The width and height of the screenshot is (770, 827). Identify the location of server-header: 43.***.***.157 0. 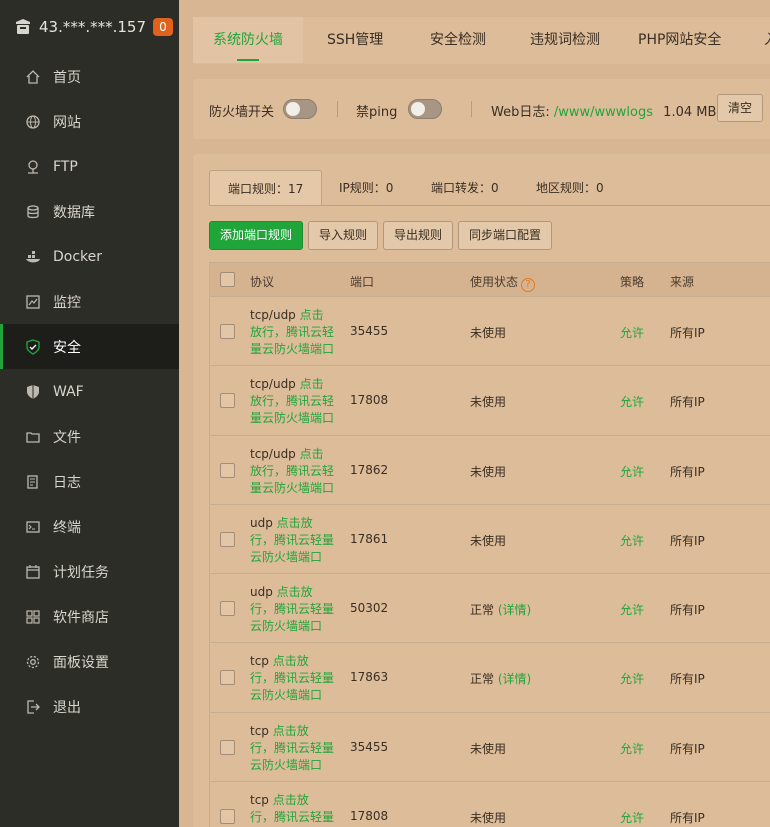
(89, 27).